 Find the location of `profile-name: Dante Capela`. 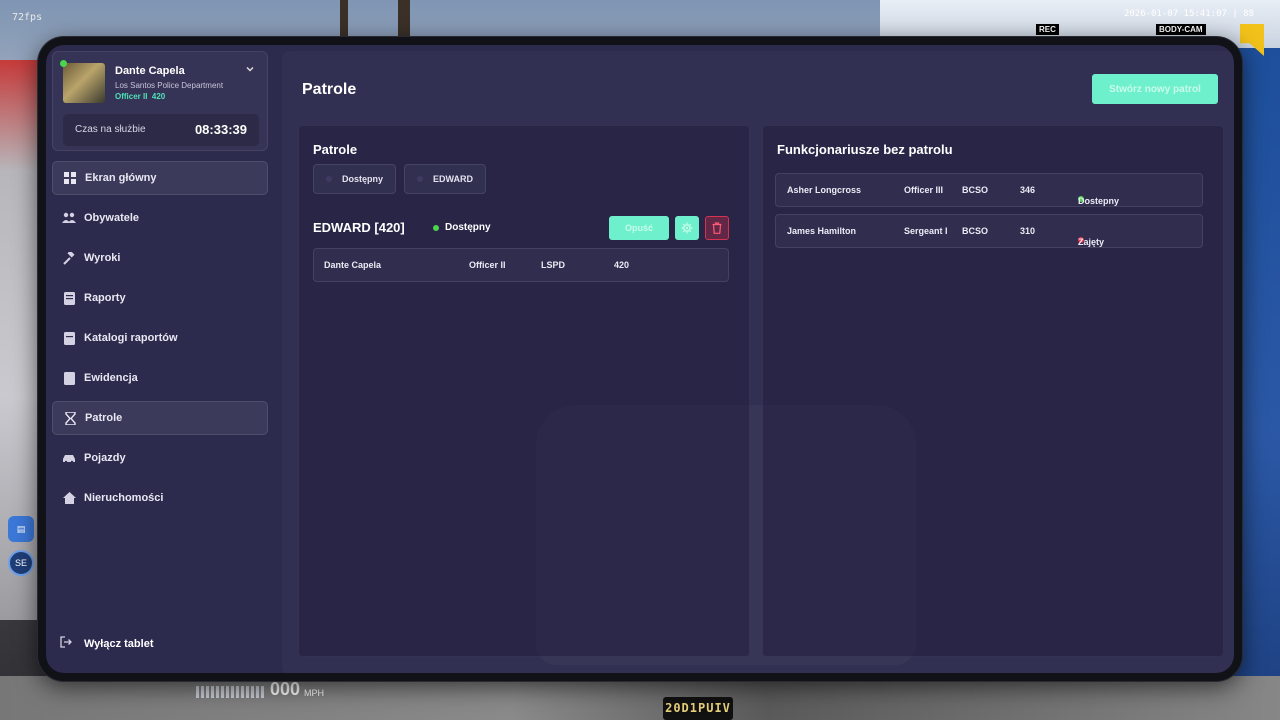

profile-name: Dante Capela is located at coordinates (150, 71).